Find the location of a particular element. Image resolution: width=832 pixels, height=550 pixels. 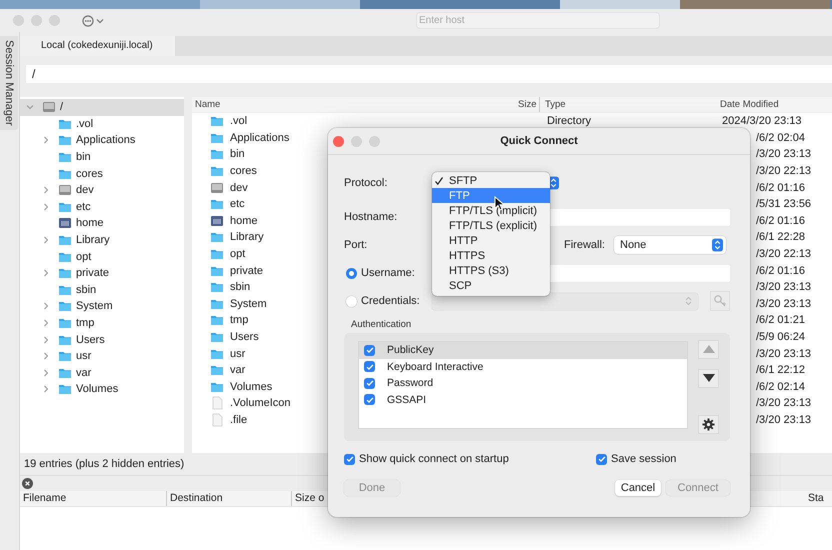

list-item-label: Keyboard Interactive is located at coordinates (435, 366).